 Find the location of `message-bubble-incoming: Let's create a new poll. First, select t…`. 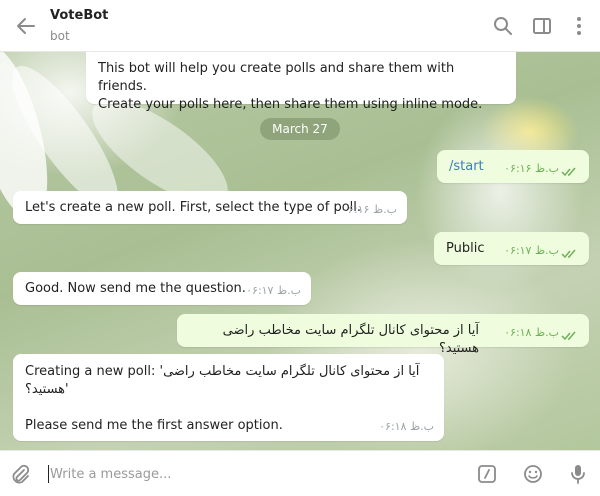

message-bubble-incoming: Let's create a new poll. First, select t… is located at coordinates (210, 207).